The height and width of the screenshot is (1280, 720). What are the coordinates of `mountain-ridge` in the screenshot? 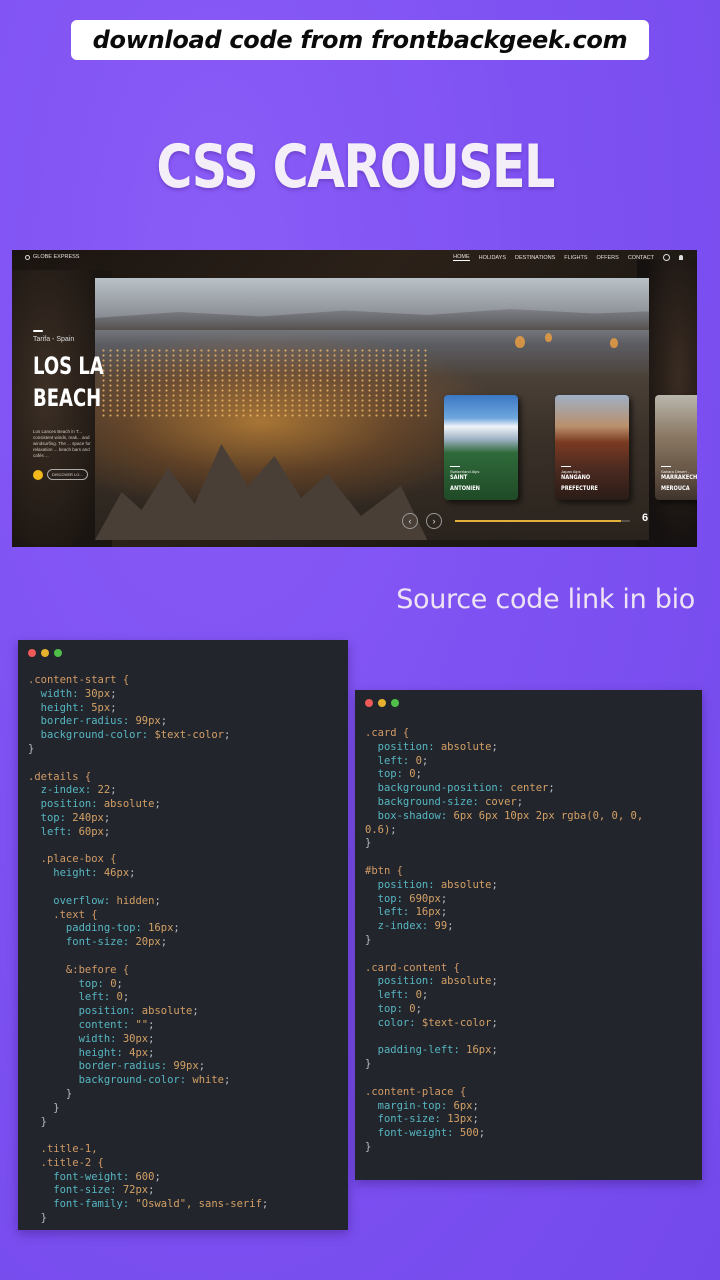 It's located at (372, 319).